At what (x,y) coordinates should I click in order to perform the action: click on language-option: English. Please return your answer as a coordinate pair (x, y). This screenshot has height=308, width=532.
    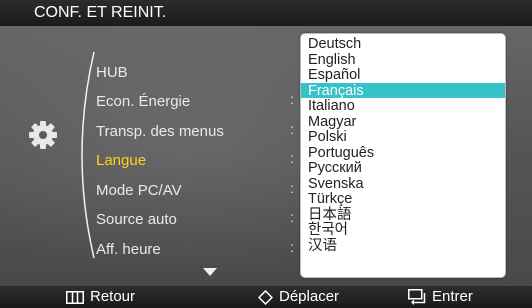
    Looking at the image, I should click on (403, 60).